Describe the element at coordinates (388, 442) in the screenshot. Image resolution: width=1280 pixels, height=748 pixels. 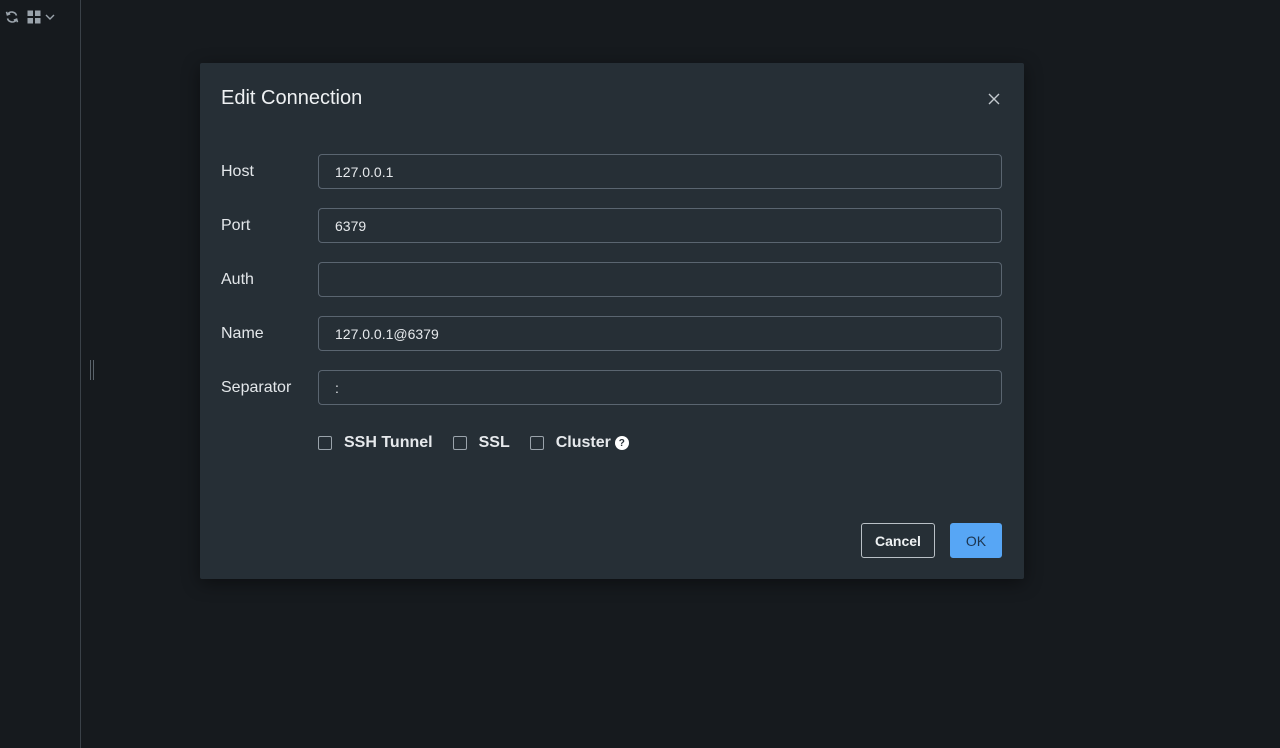
I see `ssh-tunnel-label: SSH Tunnel` at that location.